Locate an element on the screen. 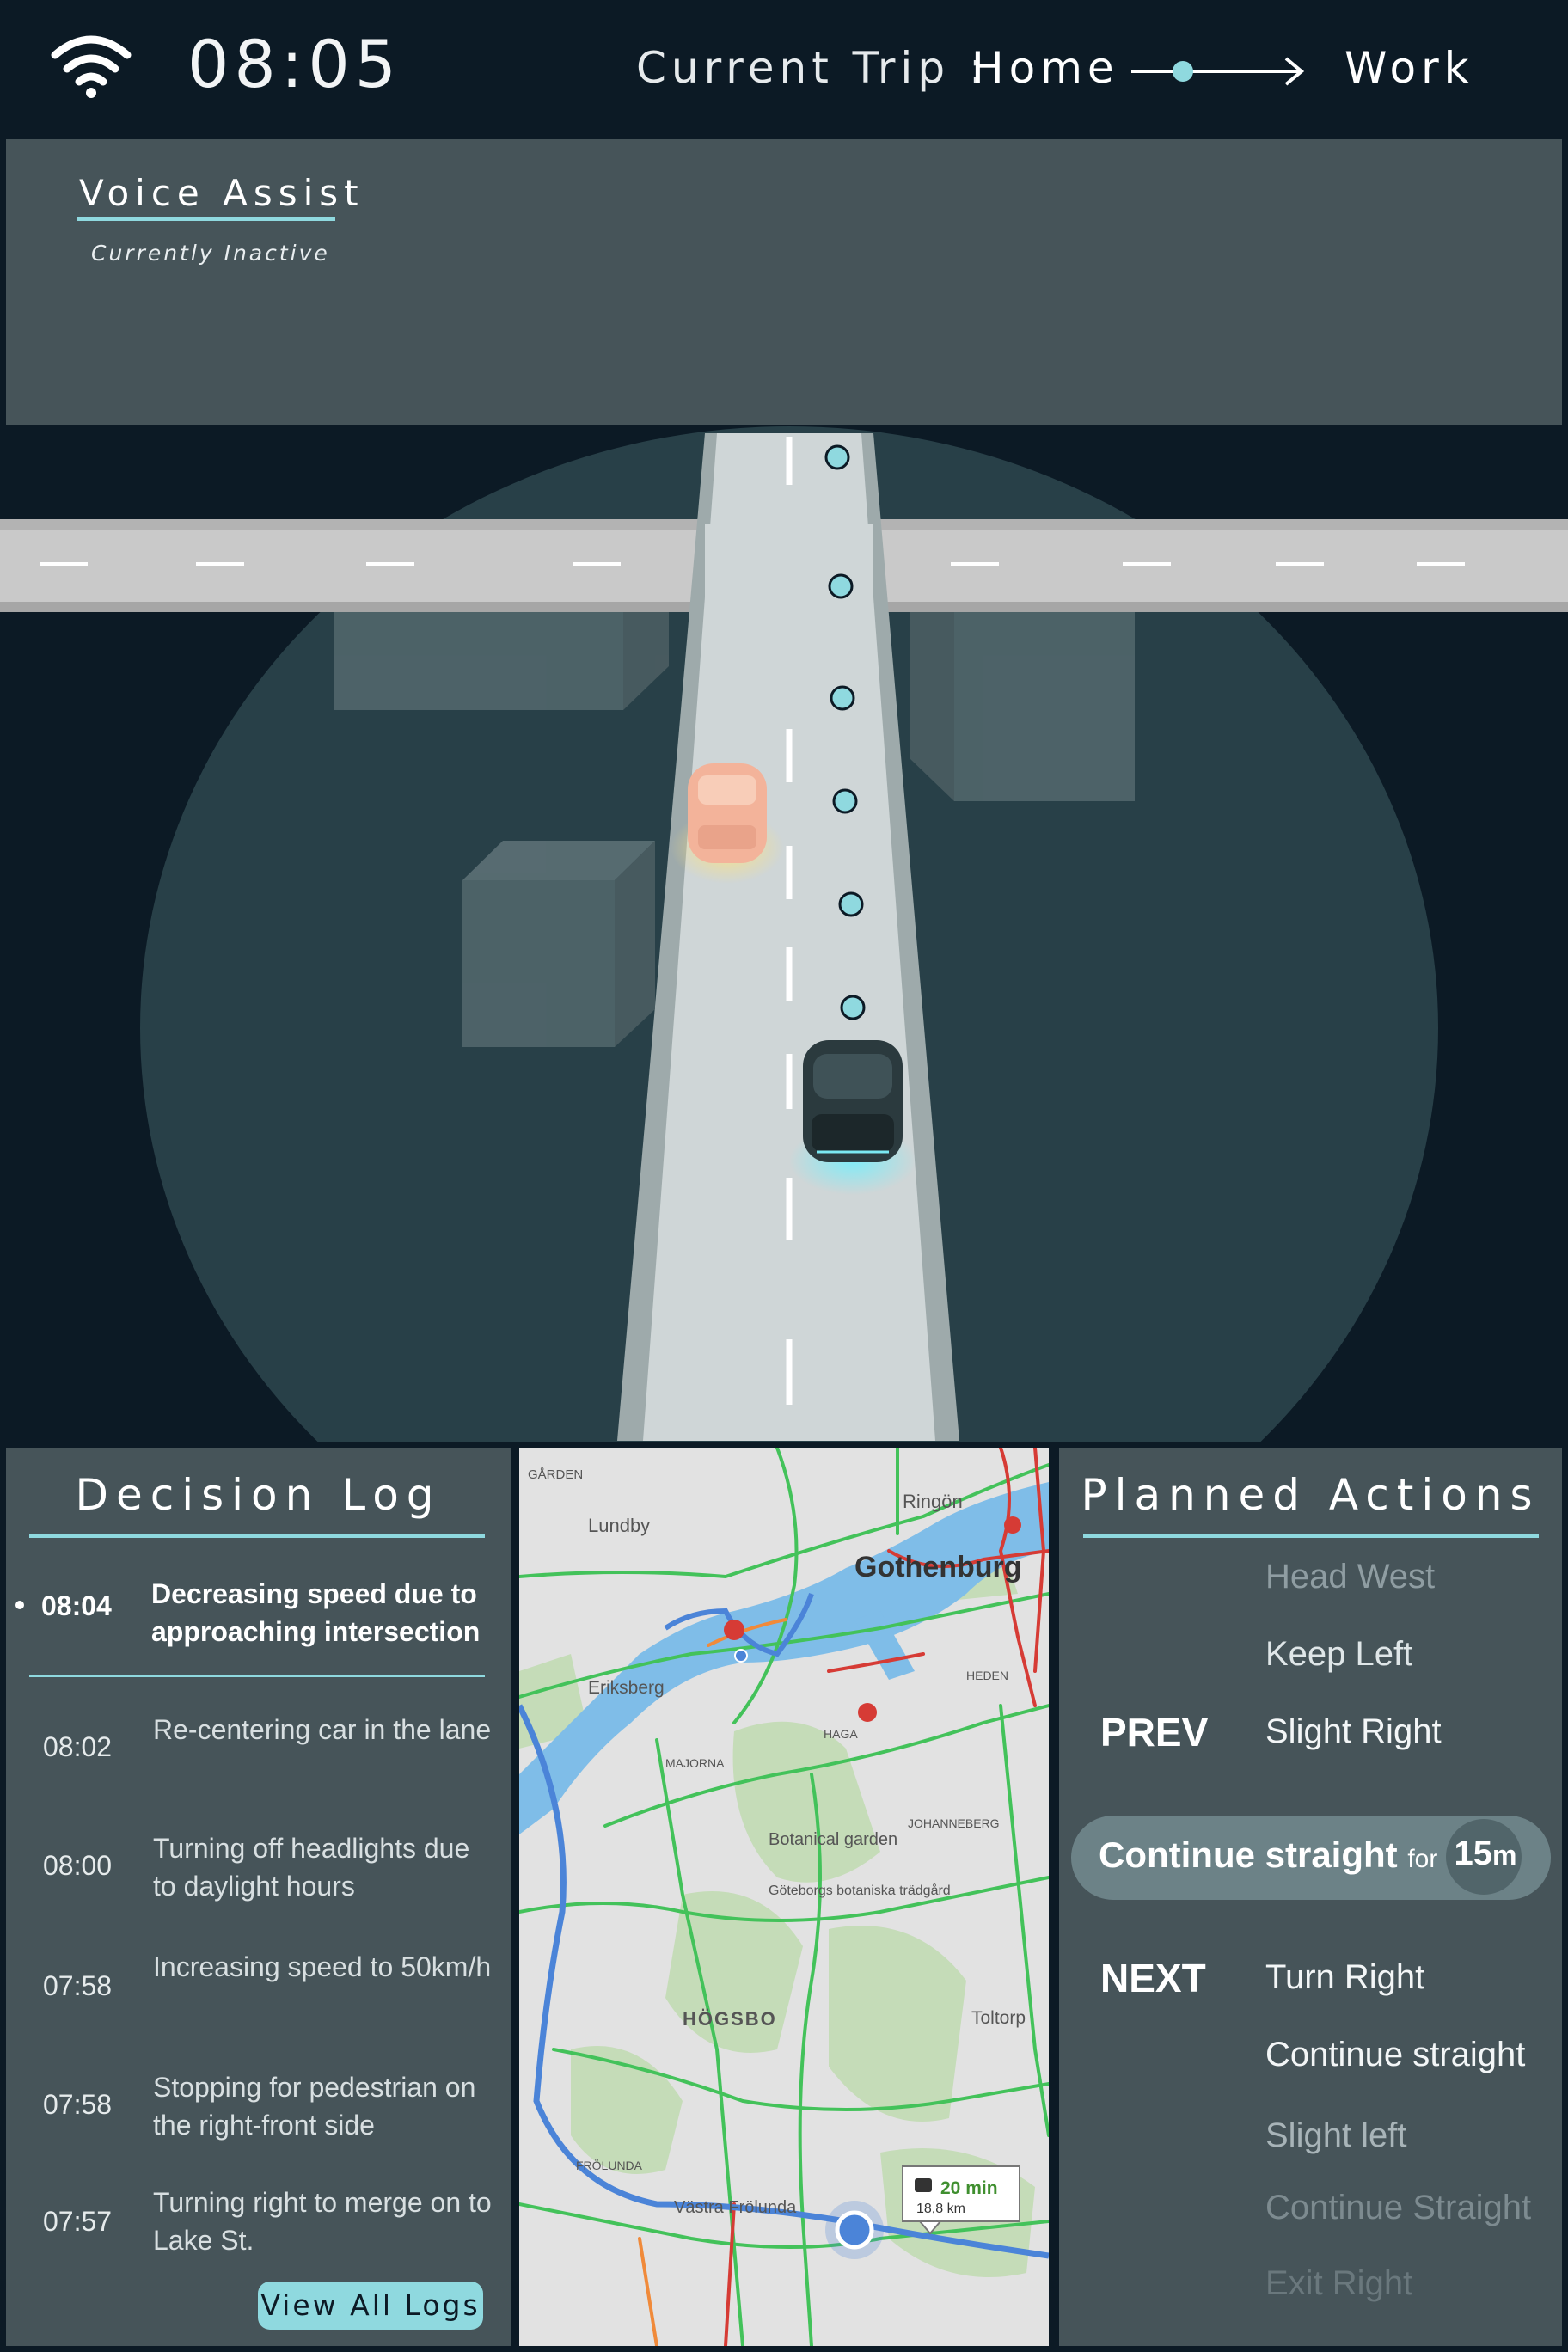  map-label: Västra Frölunda is located at coordinates (735, 2207).